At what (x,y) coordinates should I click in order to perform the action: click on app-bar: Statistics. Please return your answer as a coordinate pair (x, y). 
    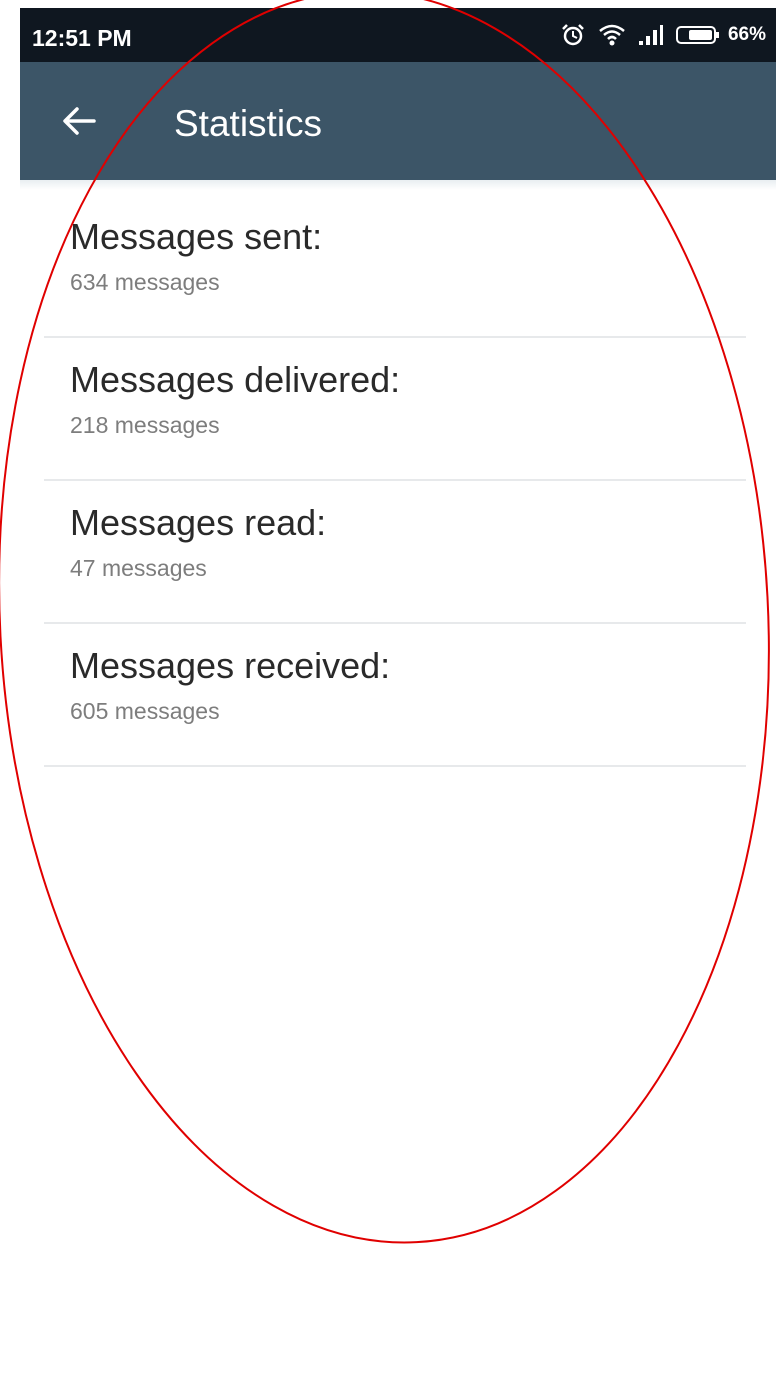
    Looking at the image, I should click on (398, 121).